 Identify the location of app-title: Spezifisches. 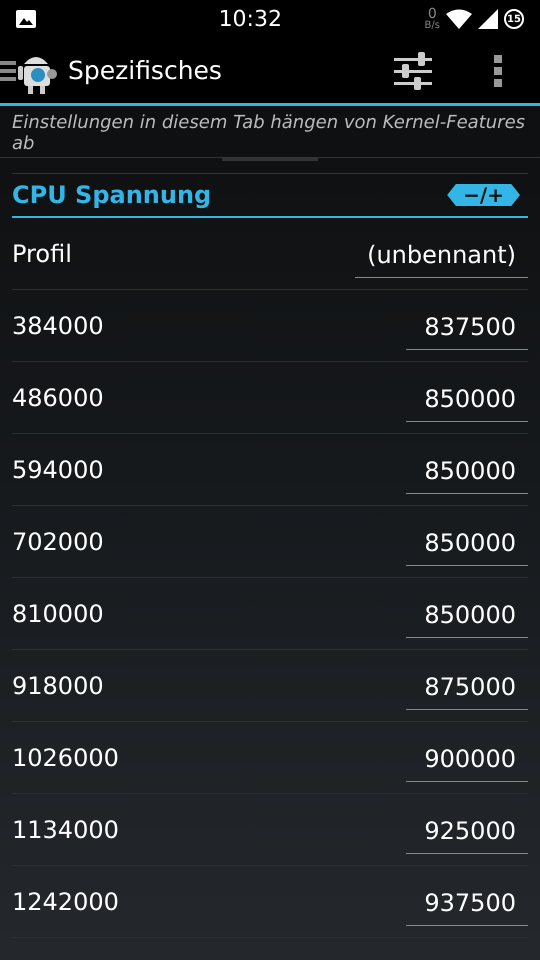
(145, 70).